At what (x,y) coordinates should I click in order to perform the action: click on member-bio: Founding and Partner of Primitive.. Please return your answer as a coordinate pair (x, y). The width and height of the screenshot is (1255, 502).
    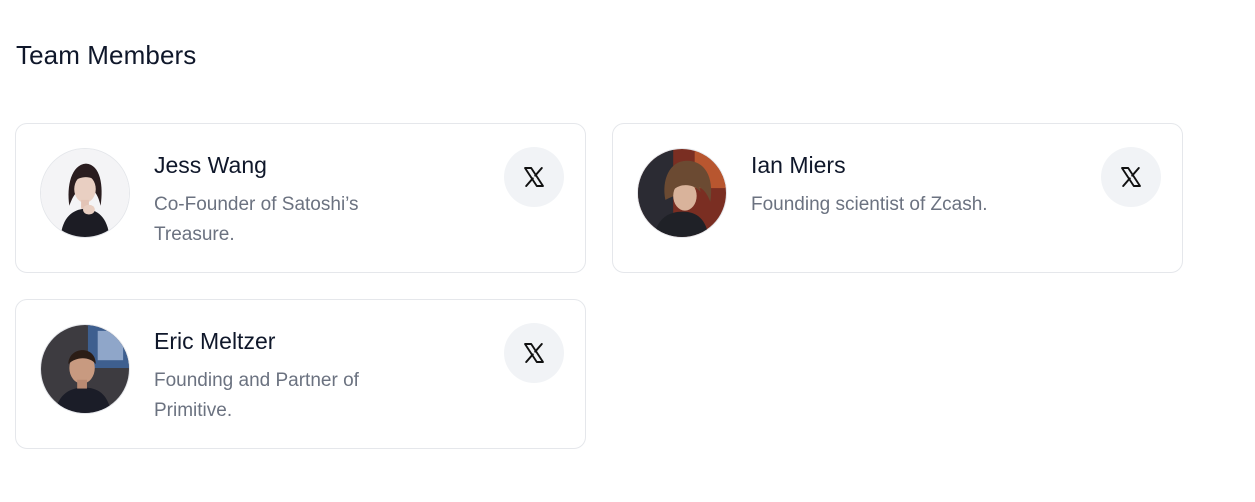
    Looking at the image, I should click on (256, 395).